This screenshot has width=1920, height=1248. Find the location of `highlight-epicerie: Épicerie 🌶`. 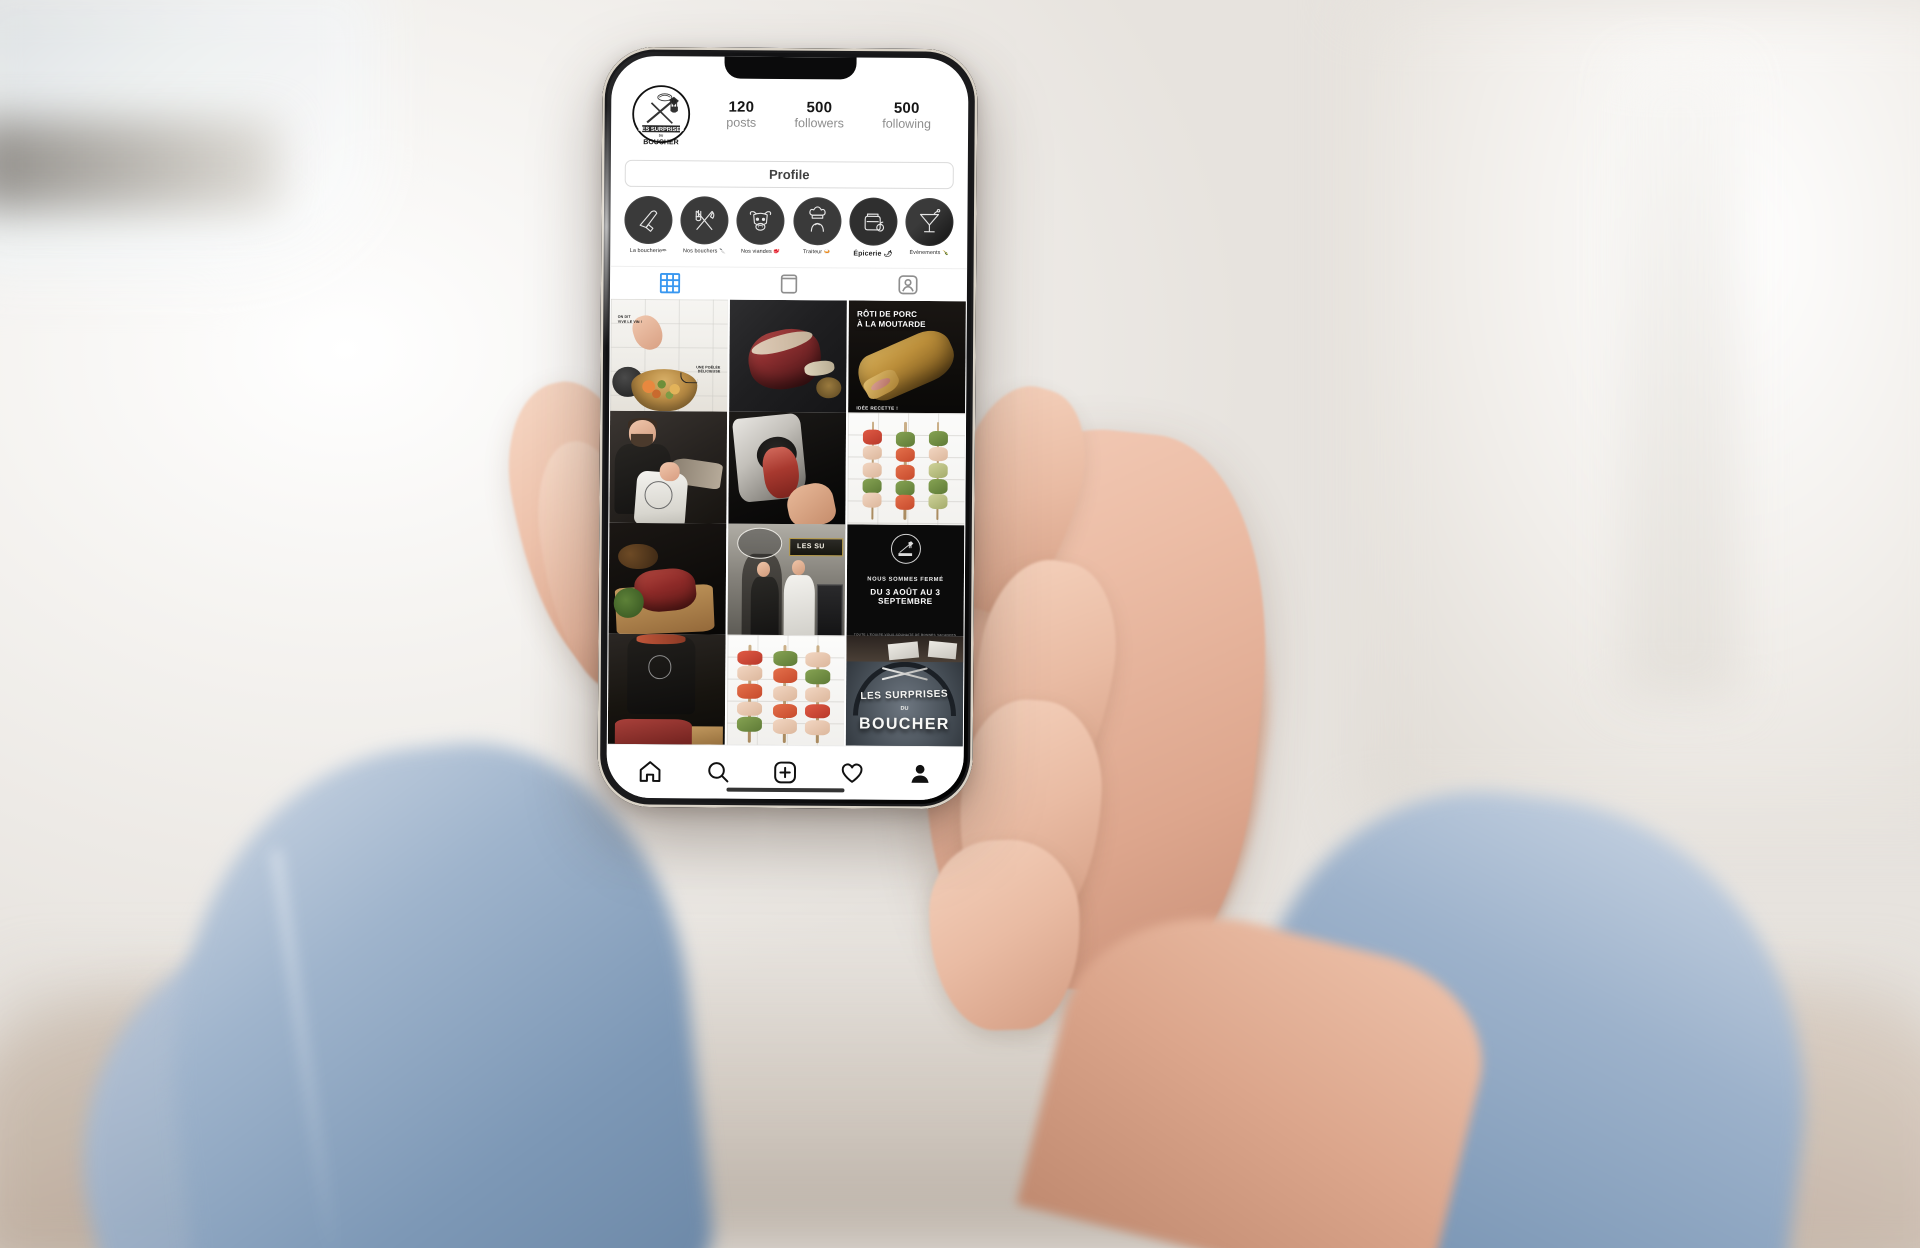

highlight-epicerie: Épicerie 🌶 is located at coordinates (873, 227).